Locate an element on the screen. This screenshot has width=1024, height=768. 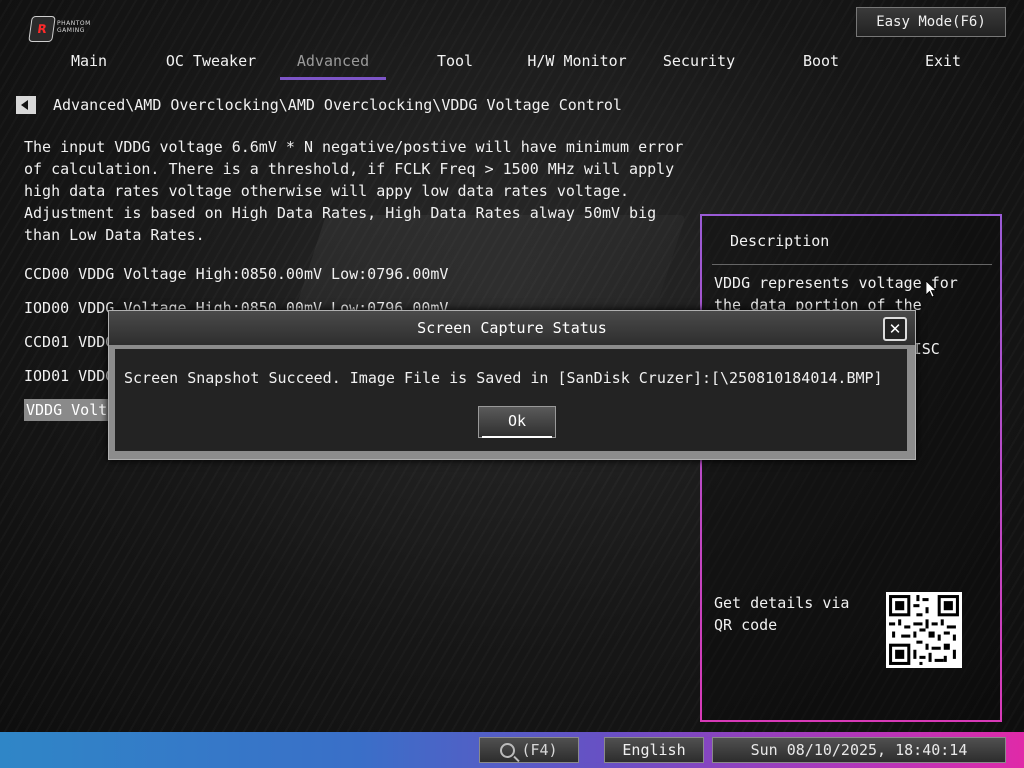
search-button: (F4) is located at coordinates (529, 750).